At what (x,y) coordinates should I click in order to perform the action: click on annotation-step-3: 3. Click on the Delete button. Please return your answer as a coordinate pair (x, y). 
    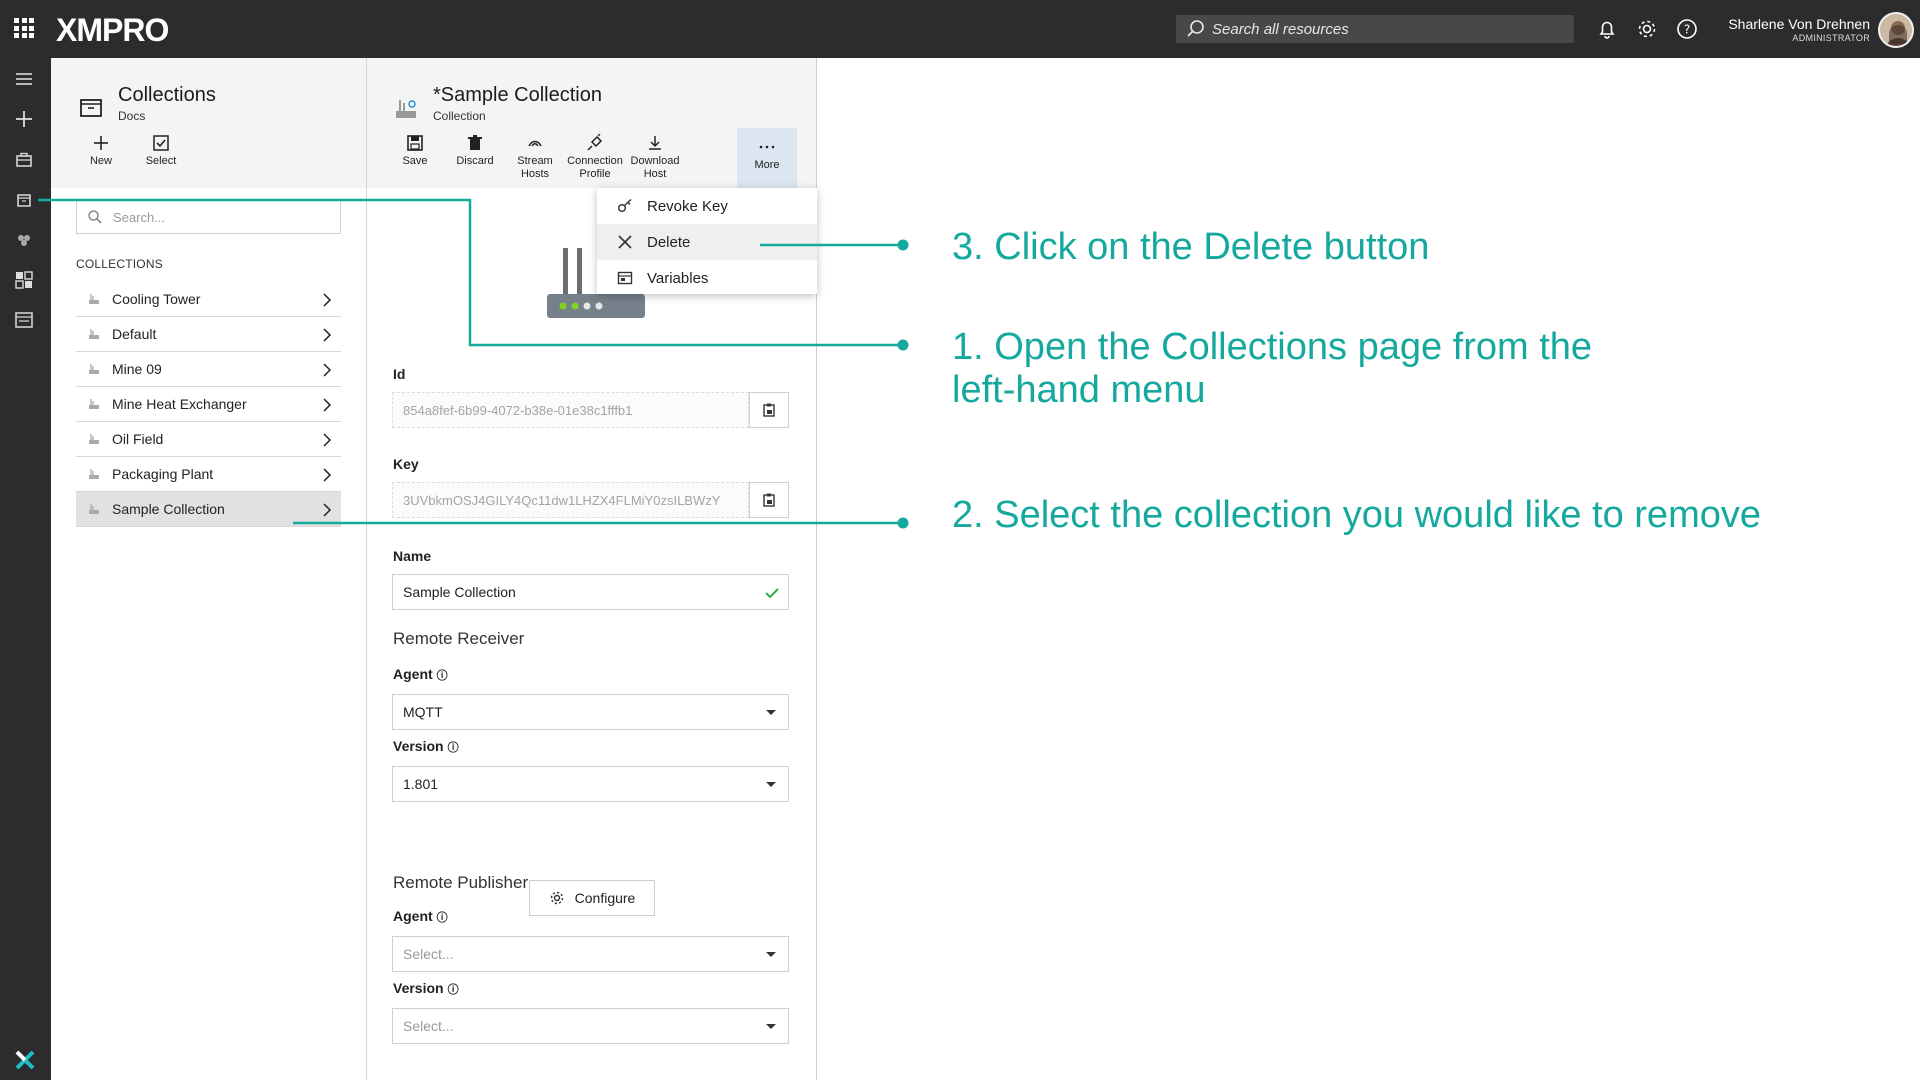
    Looking at the image, I should click on (1191, 247).